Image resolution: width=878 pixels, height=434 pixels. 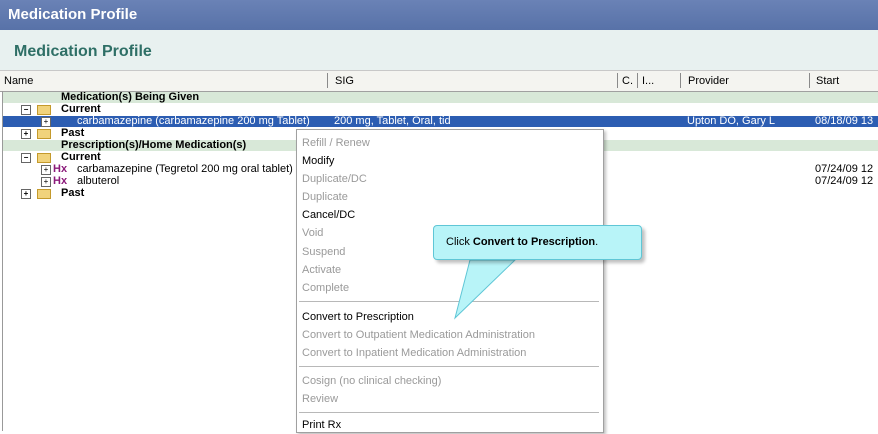 What do you see at coordinates (344, 81) in the screenshot?
I see `column-sig: SIG` at bounding box center [344, 81].